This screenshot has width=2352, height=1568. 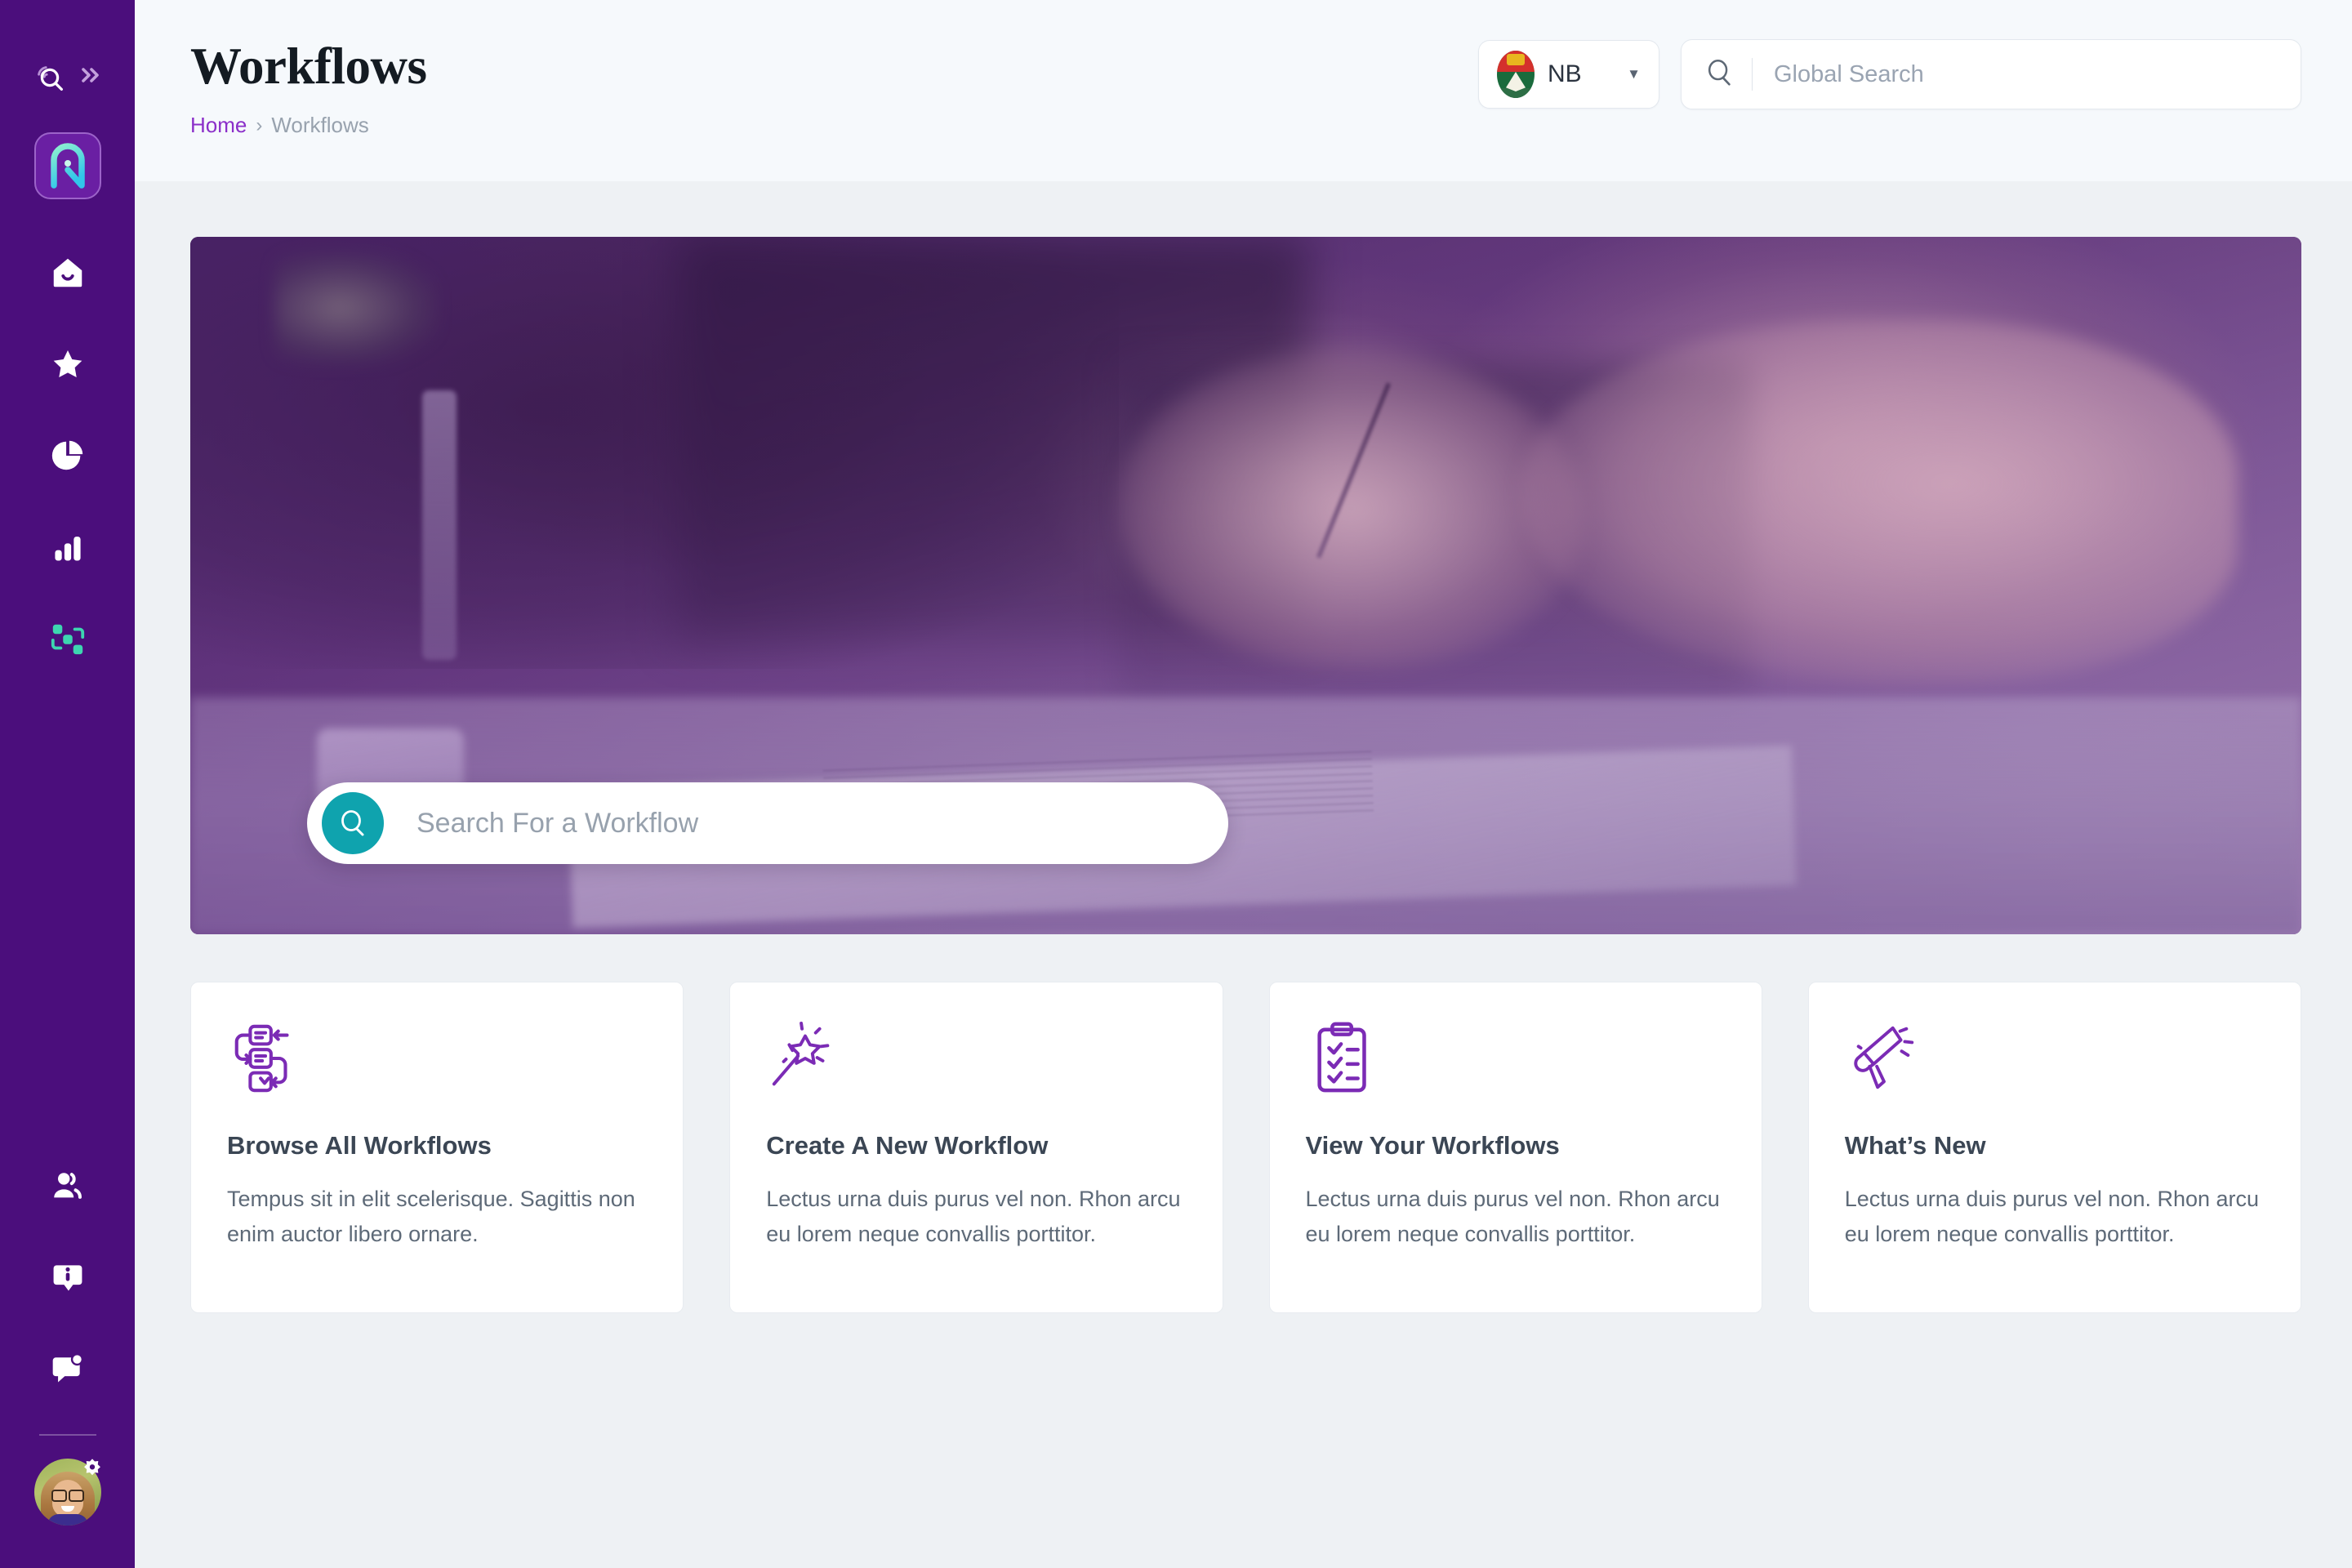 I want to click on sidebar-item-workflows, so click(x=68, y=640).